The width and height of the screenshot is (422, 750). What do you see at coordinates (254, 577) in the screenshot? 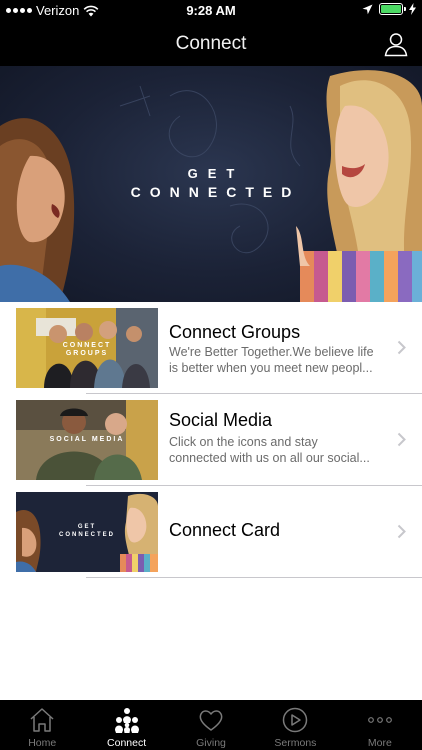
I see `row-divider` at bounding box center [254, 577].